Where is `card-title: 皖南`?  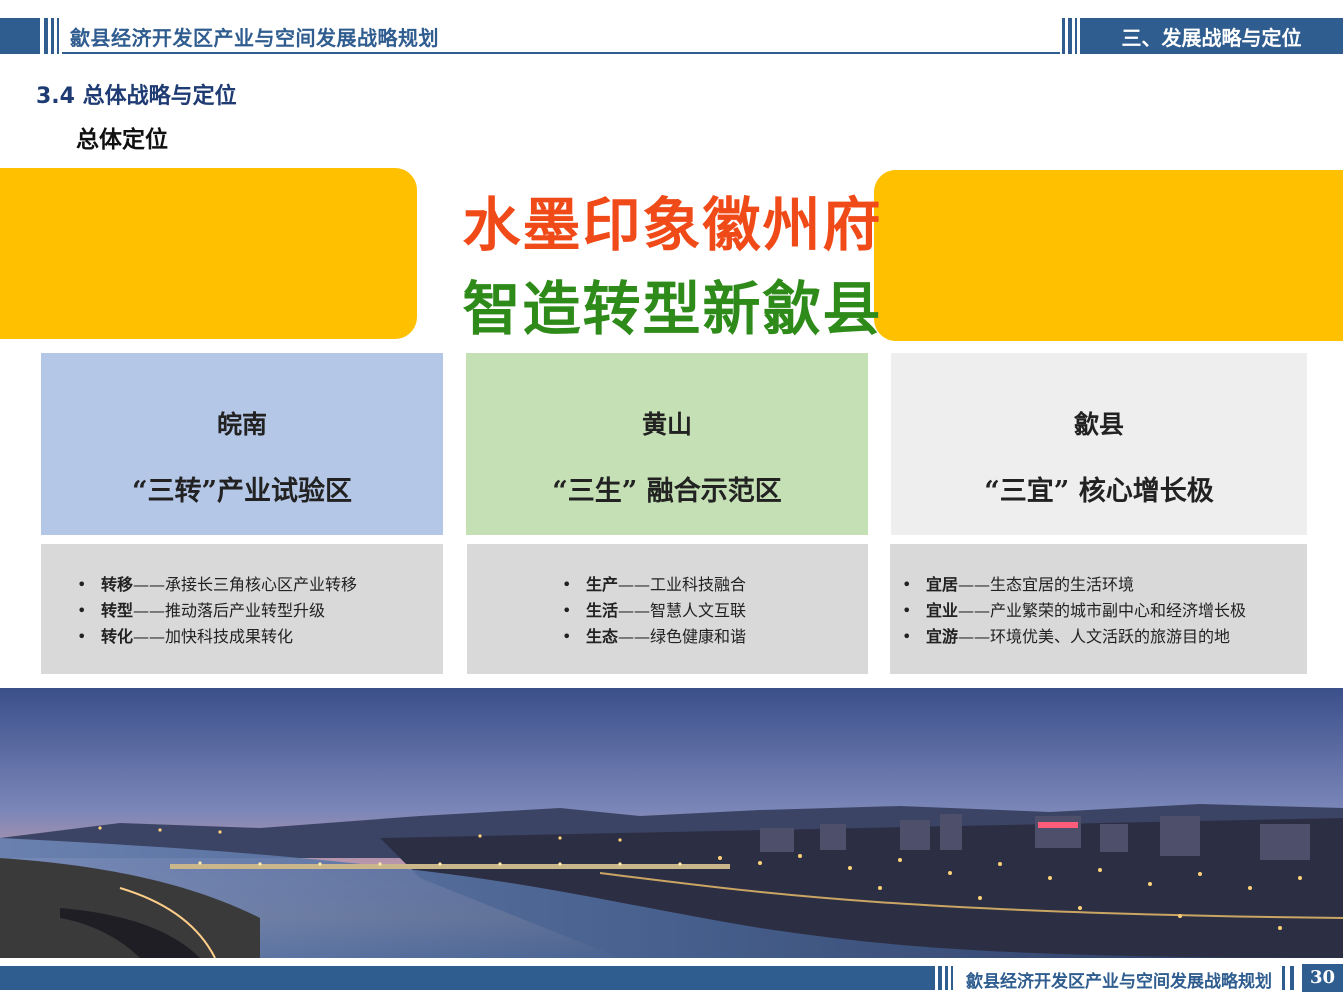 card-title: 皖南 is located at coordinates (241, 424).